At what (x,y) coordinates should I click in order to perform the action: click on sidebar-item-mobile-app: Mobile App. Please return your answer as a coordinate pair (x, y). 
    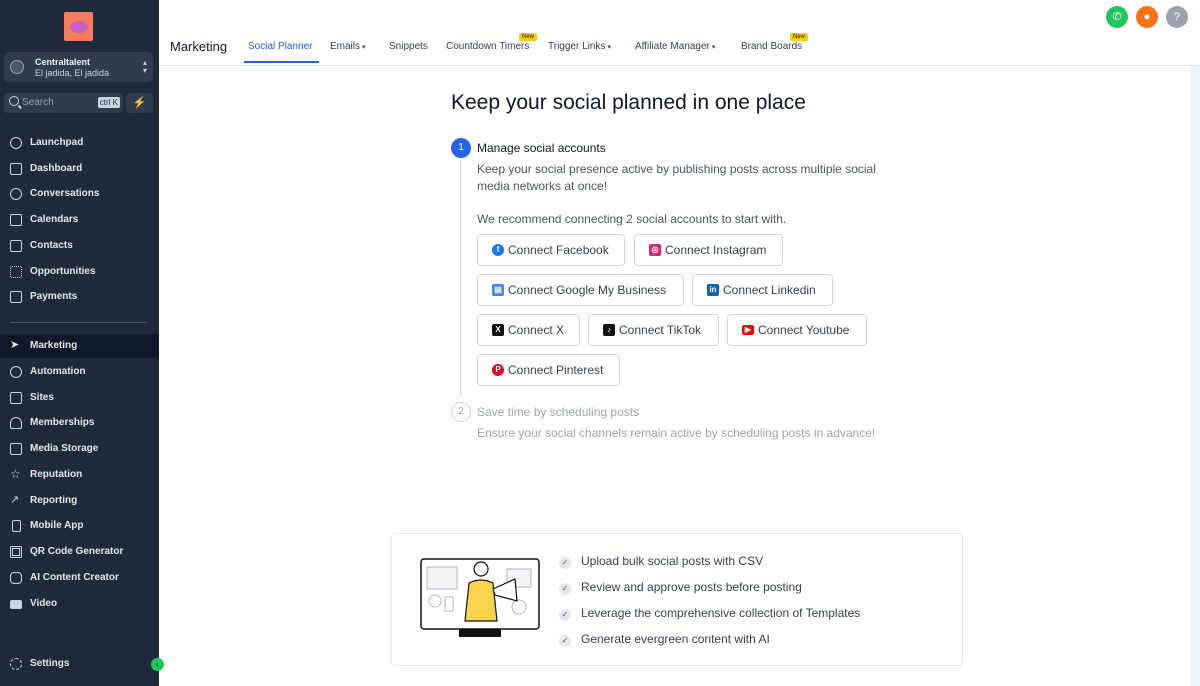
    Looking at the image, I should click on (79, 526).